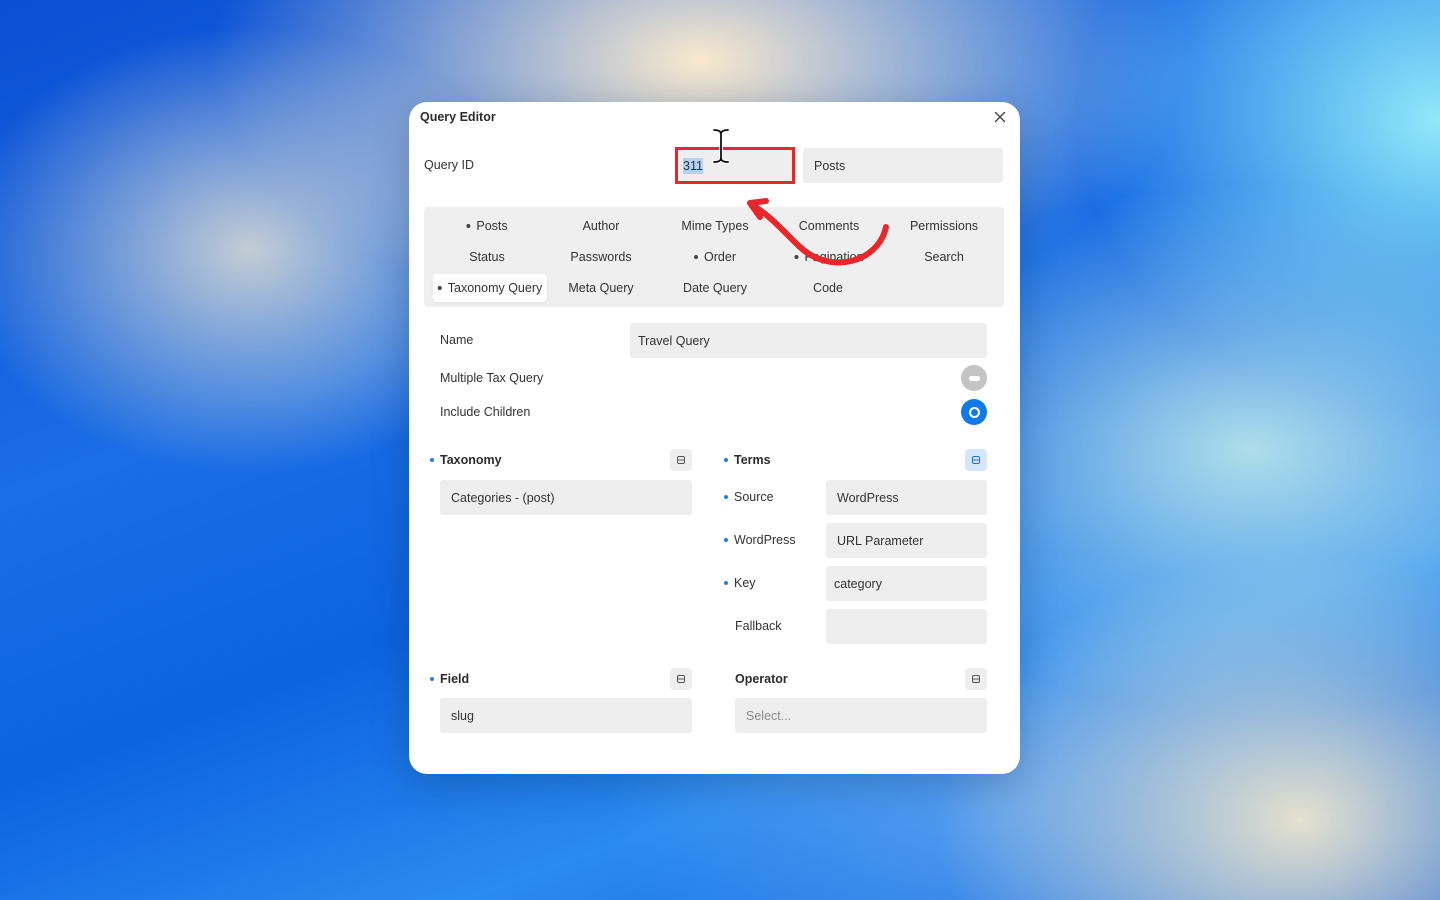 The image size is (1440, 900). Describe the element at coordinates (906, 497) in the screenshot. I see `source-select: WordPress` at that location.